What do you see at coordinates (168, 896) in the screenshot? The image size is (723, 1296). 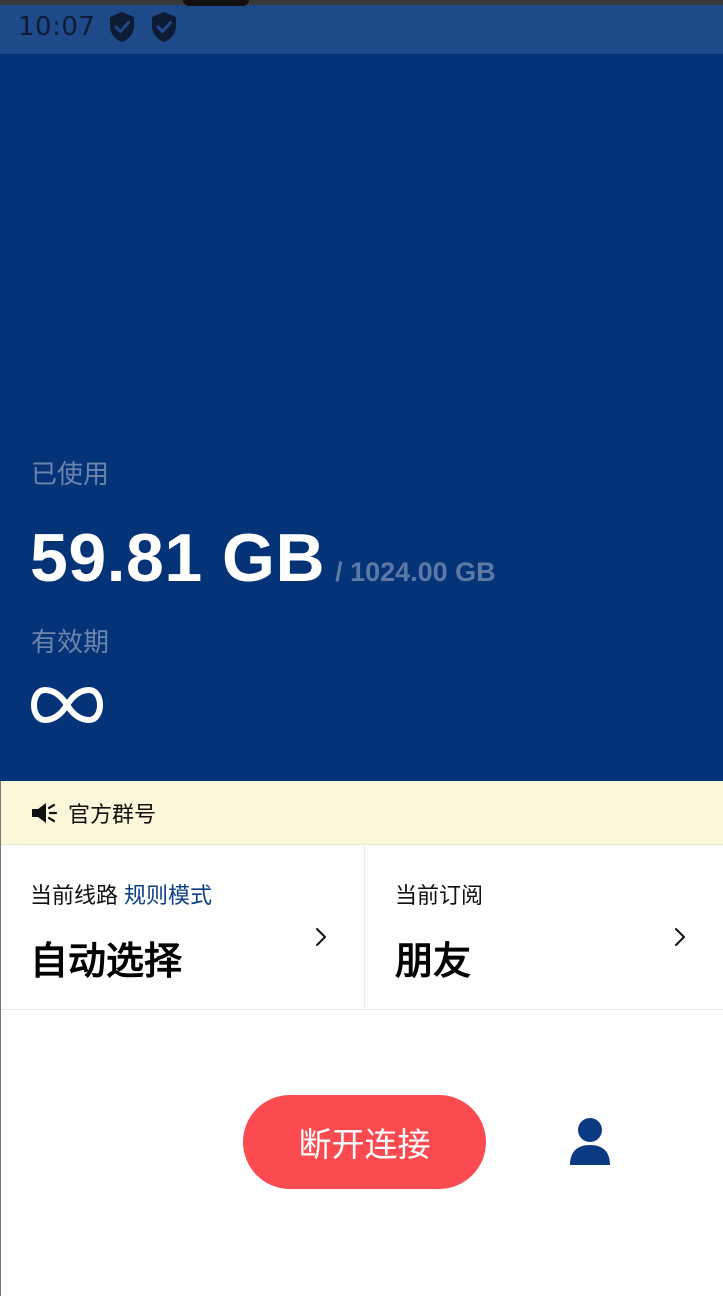 I see `route-mode: 规则模式` at bounding box center [168, 896].